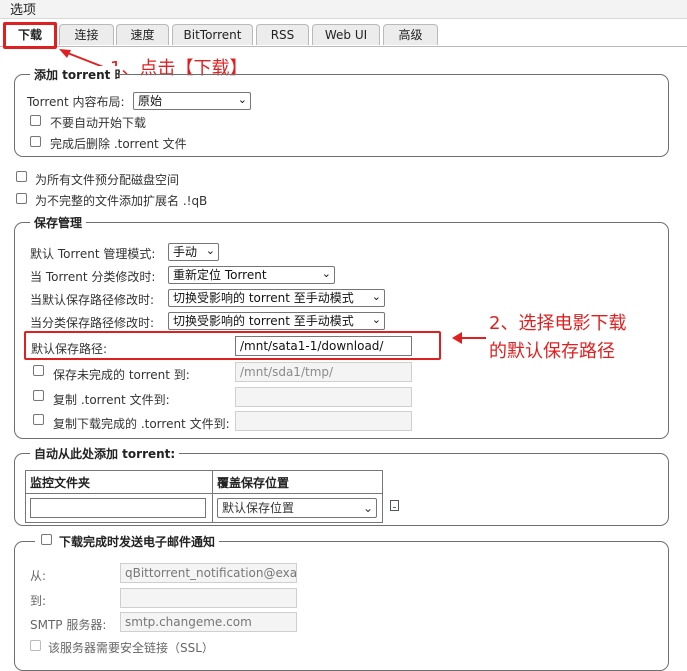 This screenshot has width=687, height=671. I want to click on add-folder-icon, so click(394, 505).